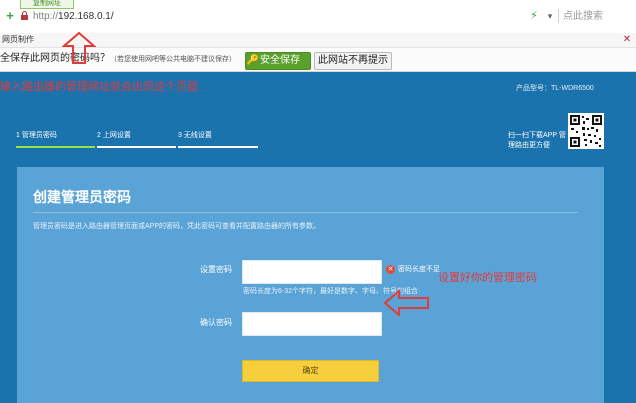 The image size is (636, 403). What do you see at coordinates (312, 324) in the screenshot?
I see `confirm-password-input` at bounding box center [312, 324].